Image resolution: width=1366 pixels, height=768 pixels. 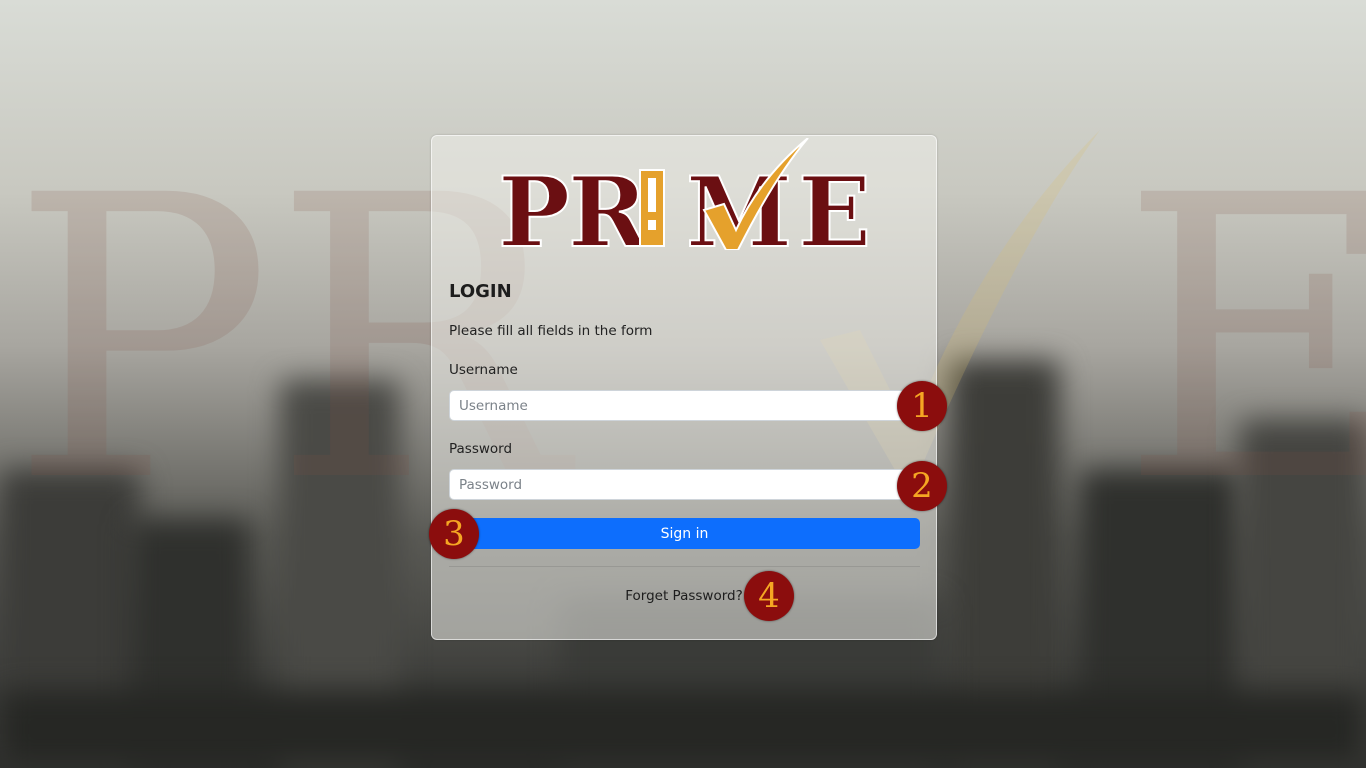 What do you see at coordinates (684, 533) in the screenshot?
I see `sign-in-button: Sign in` at bounding box center [684, 533].